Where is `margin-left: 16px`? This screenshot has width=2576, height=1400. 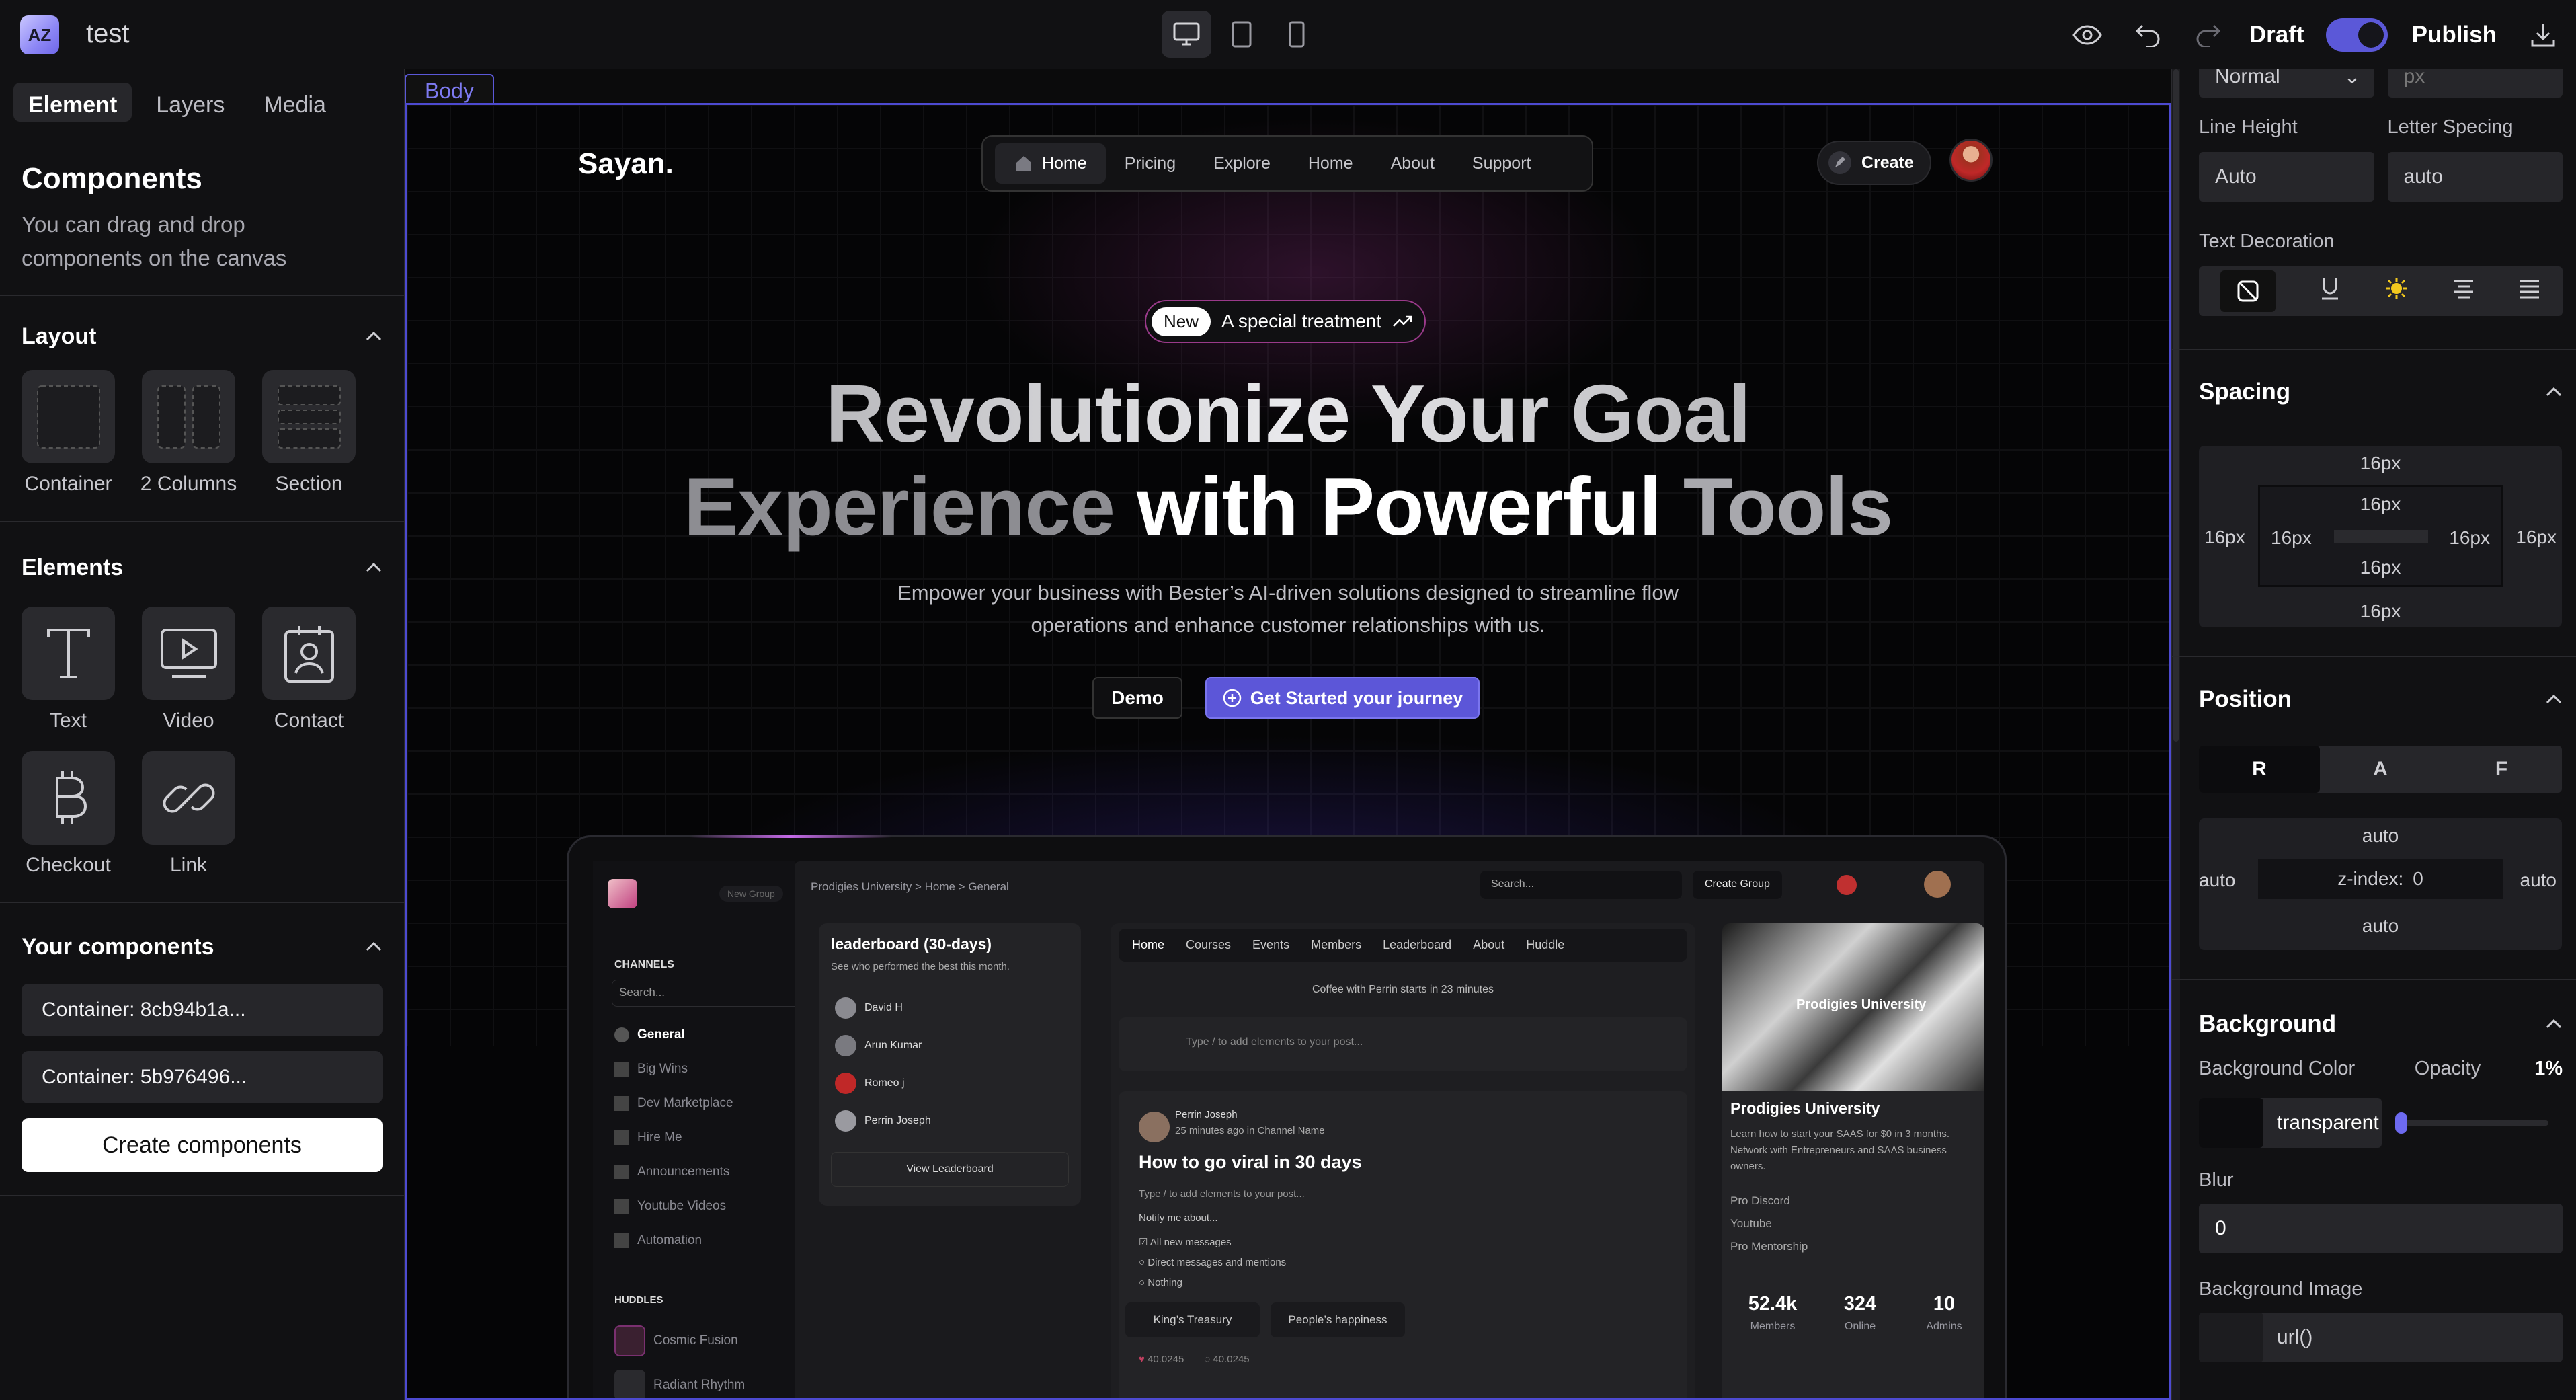
margin-left: 16px is located at coordinates (2224, 537).